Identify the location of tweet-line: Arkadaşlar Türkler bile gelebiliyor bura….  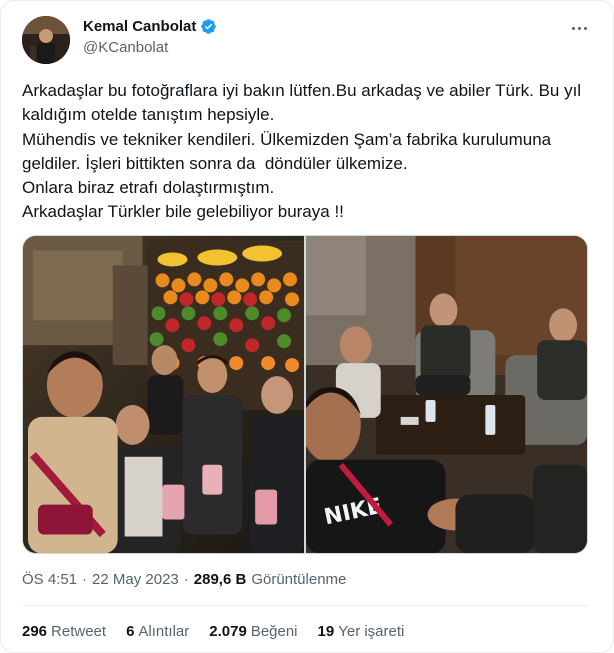
(183, 212).